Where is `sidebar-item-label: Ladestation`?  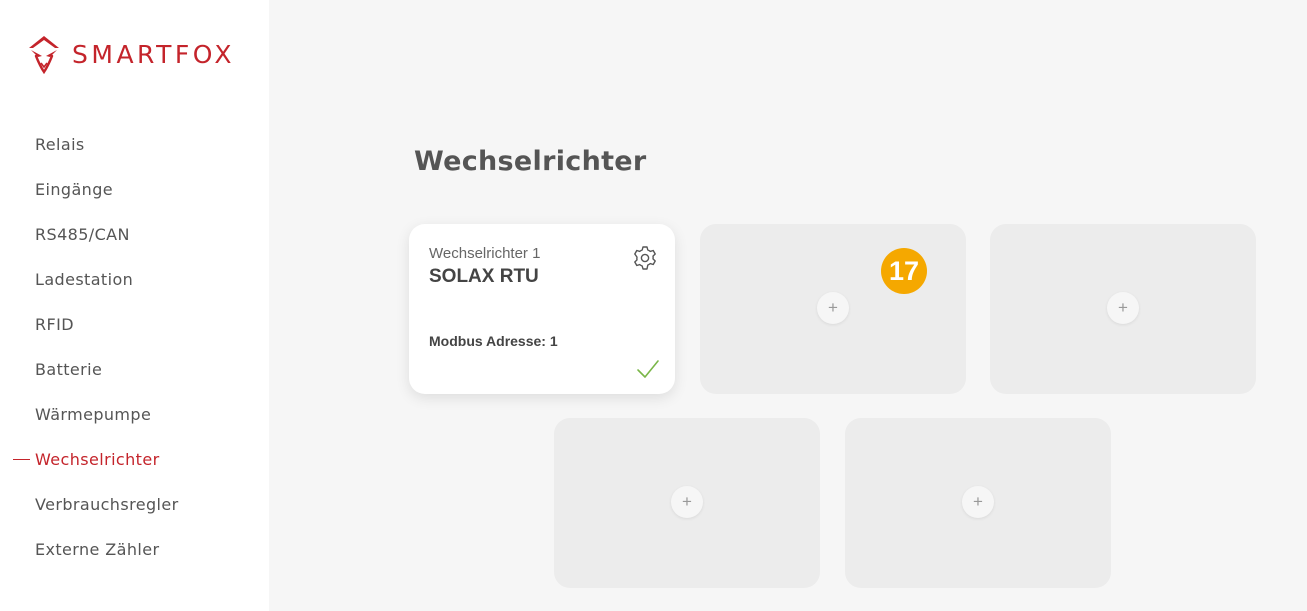 sidebar-item-label: Ladestation is located at coordinates (84, 279).